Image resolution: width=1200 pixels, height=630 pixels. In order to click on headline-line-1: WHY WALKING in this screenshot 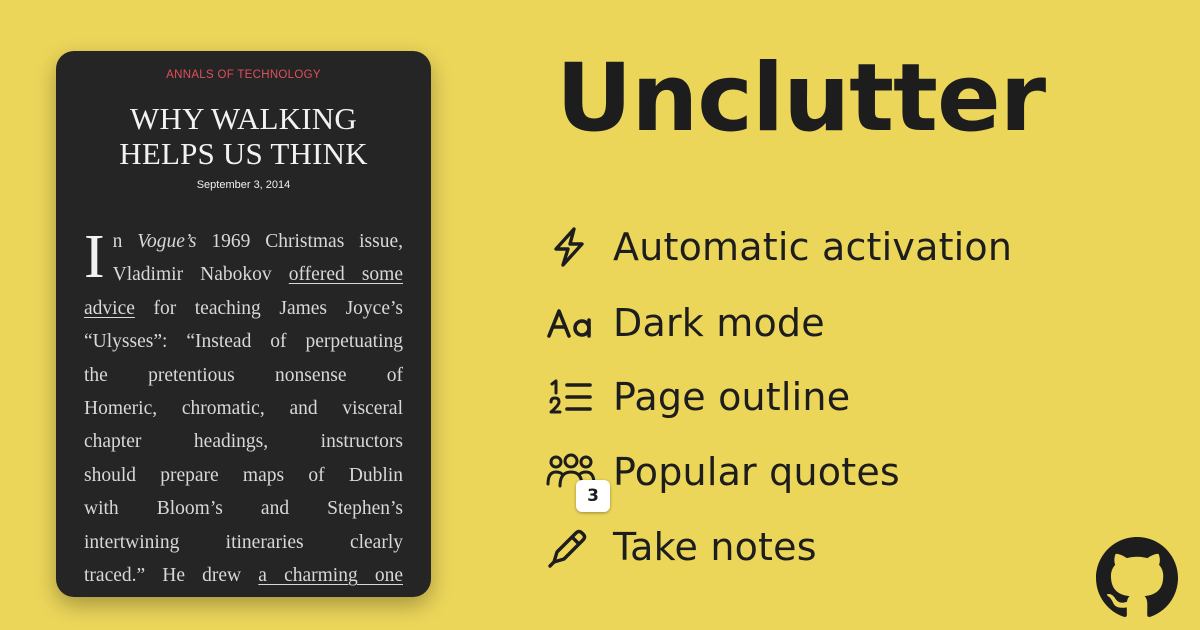, I will do `click(243, 118)`.